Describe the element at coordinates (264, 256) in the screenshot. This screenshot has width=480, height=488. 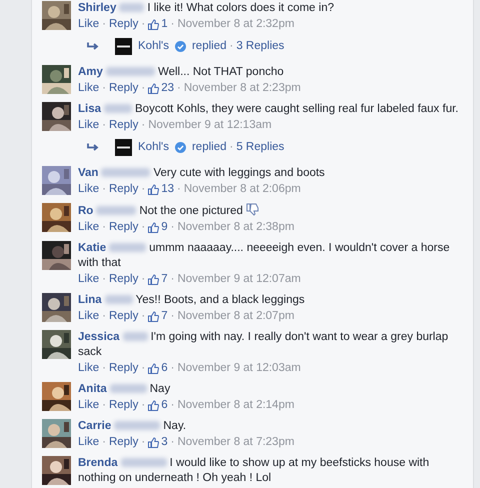
I see `comment-text: Katie ummm naaaaay.... neeeeigh even. I wouldn't cover a horse with that` at that location.